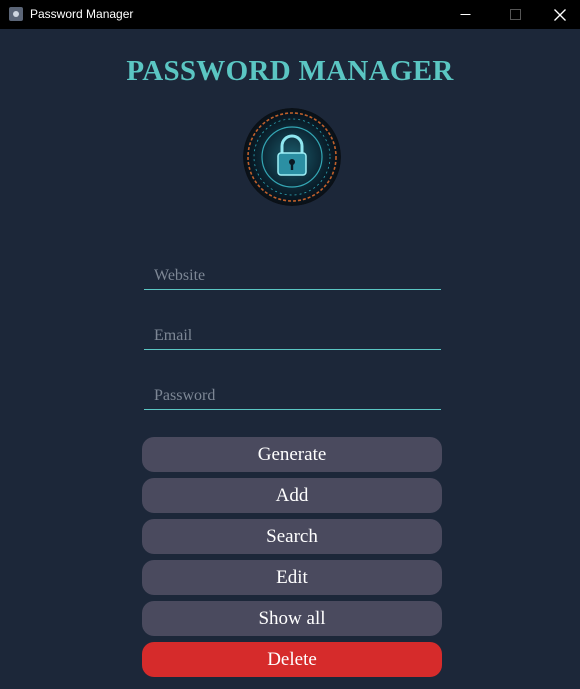 The width and height of the screenshot is (580, 689). I want to click on app-icon, so click(16, 14).